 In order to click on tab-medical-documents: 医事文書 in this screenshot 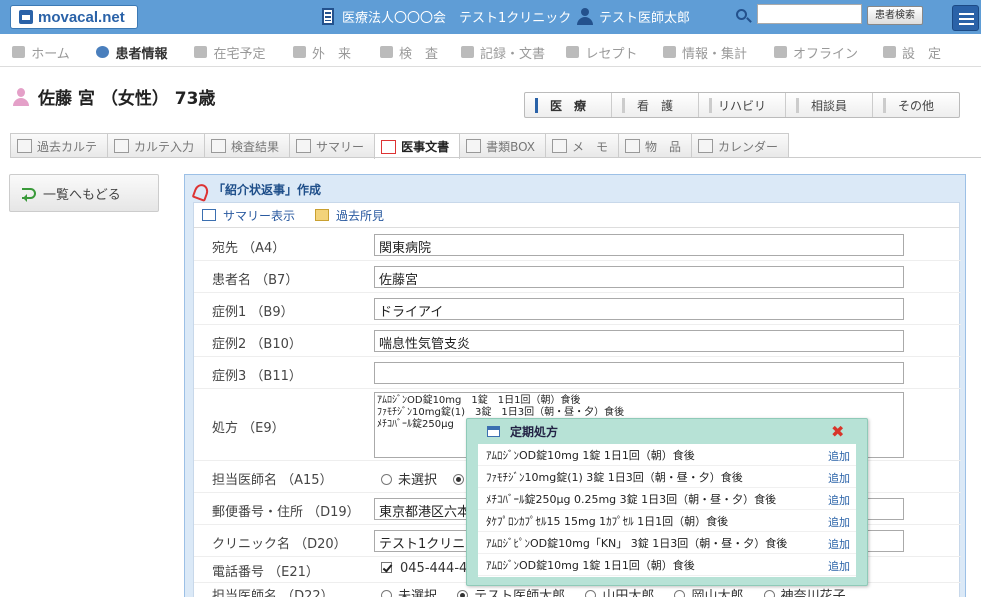, I will do `click(417, 146)`.